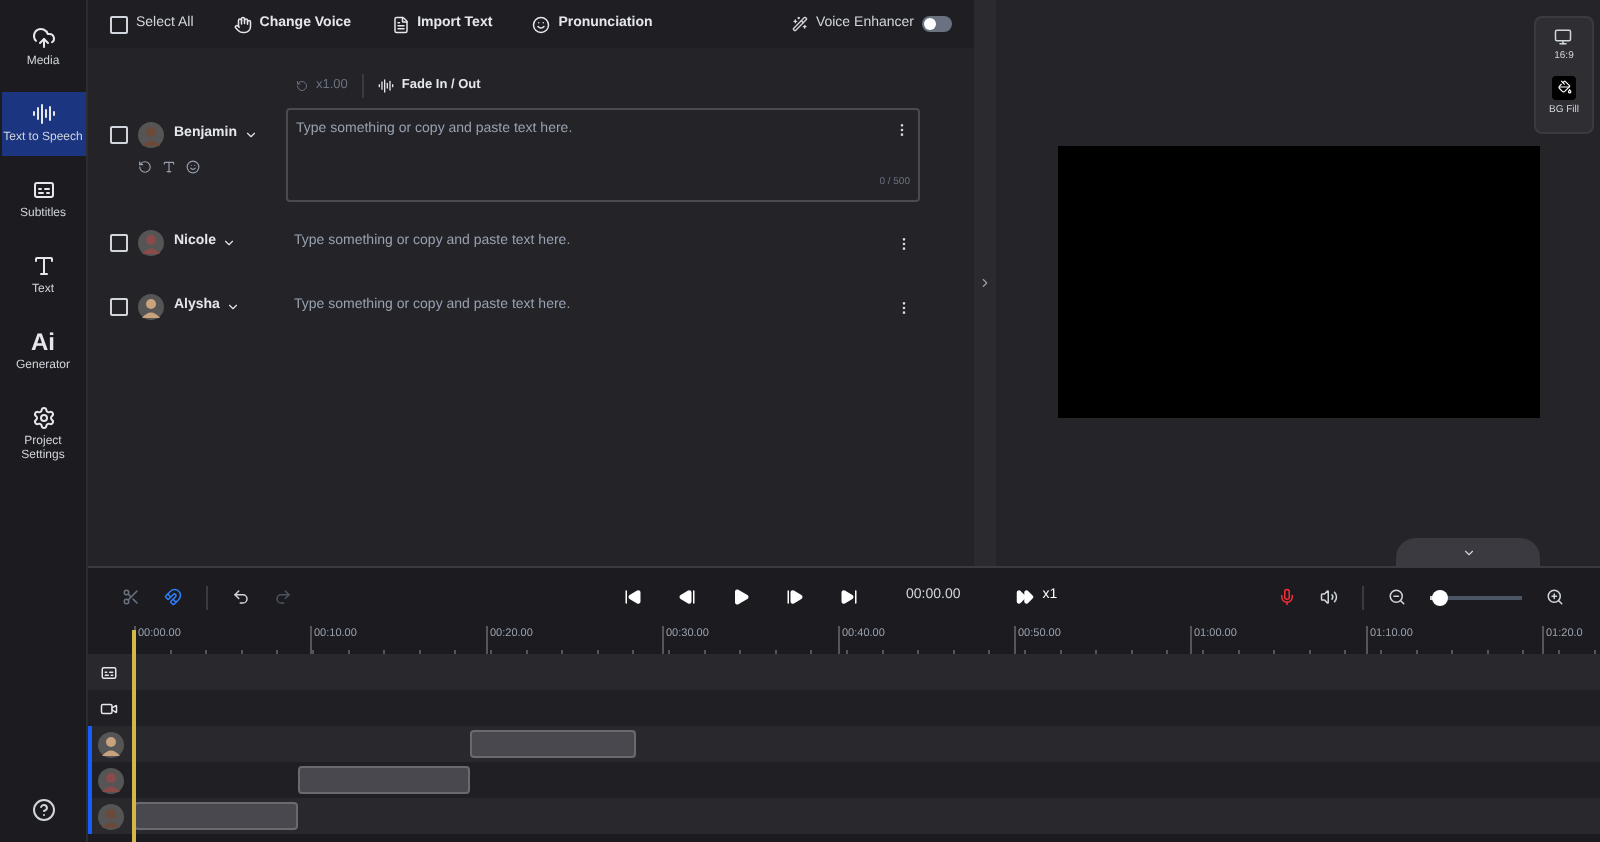 The height and width of the screenshot is (842, 1600). Describe the element at coordinates (400, 24) in the screenshot. I see `document-icon` at that location.